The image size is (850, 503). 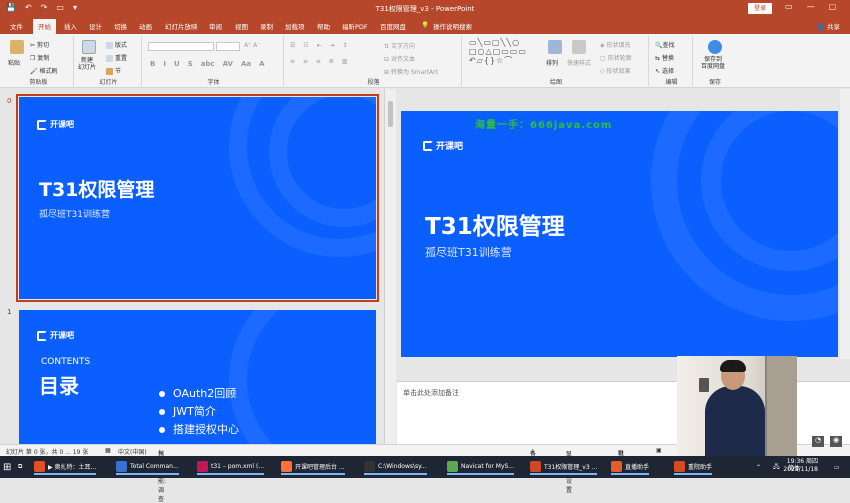 I want to click on format-painter-button: 🖌 格式刷, so click(x=44, y=70).